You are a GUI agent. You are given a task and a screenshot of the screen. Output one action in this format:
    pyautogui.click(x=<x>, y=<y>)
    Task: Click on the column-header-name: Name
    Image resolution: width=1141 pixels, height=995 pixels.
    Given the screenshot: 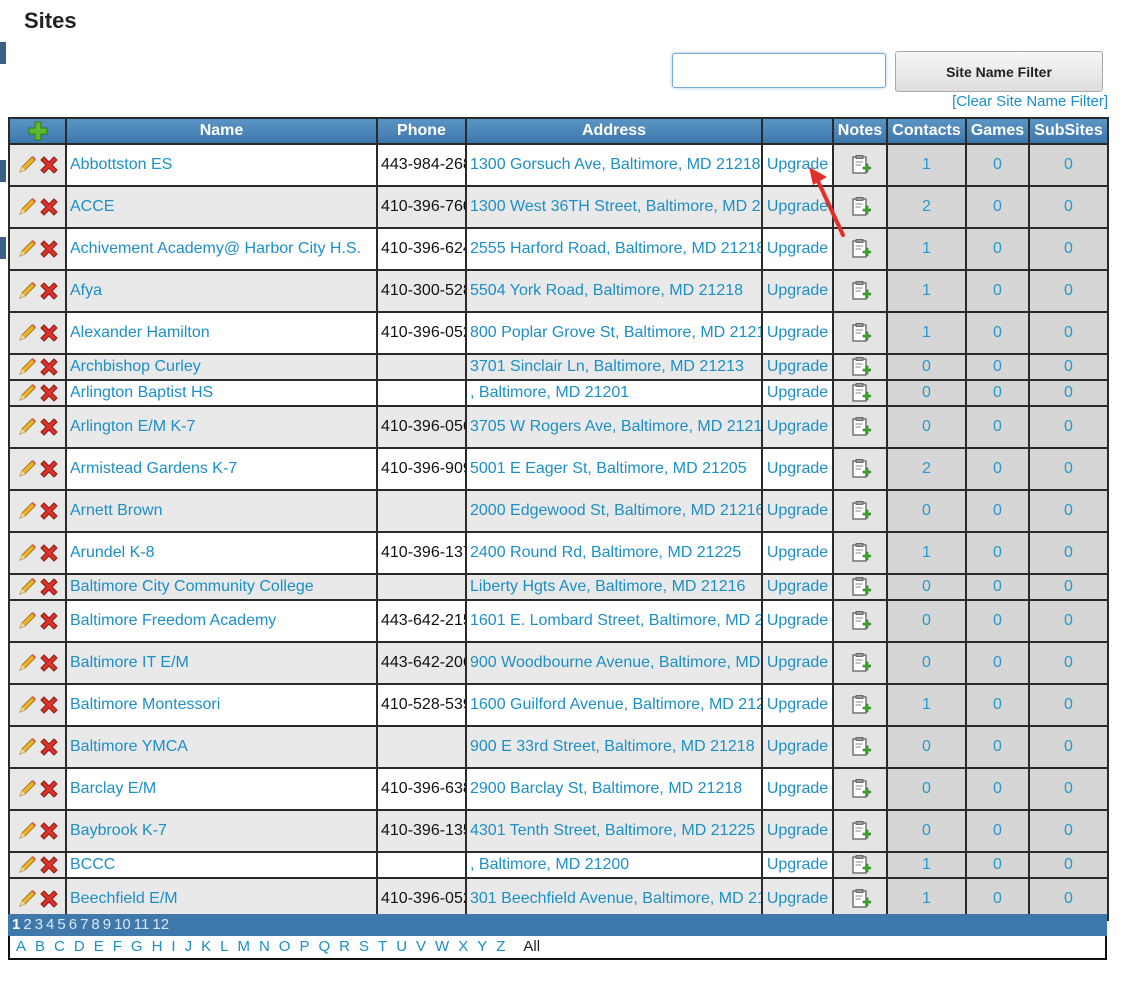 What is the action you would take?
    pyautogui.click(x=221, y=131)
    